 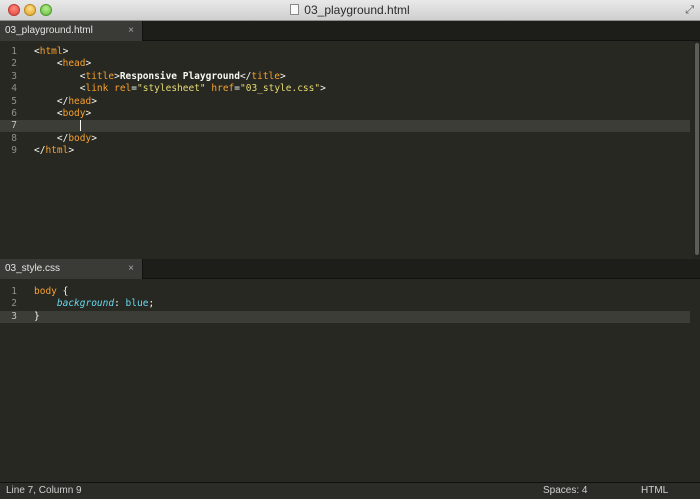 I want to click on token-attr: href, so click(x=223, y=89).